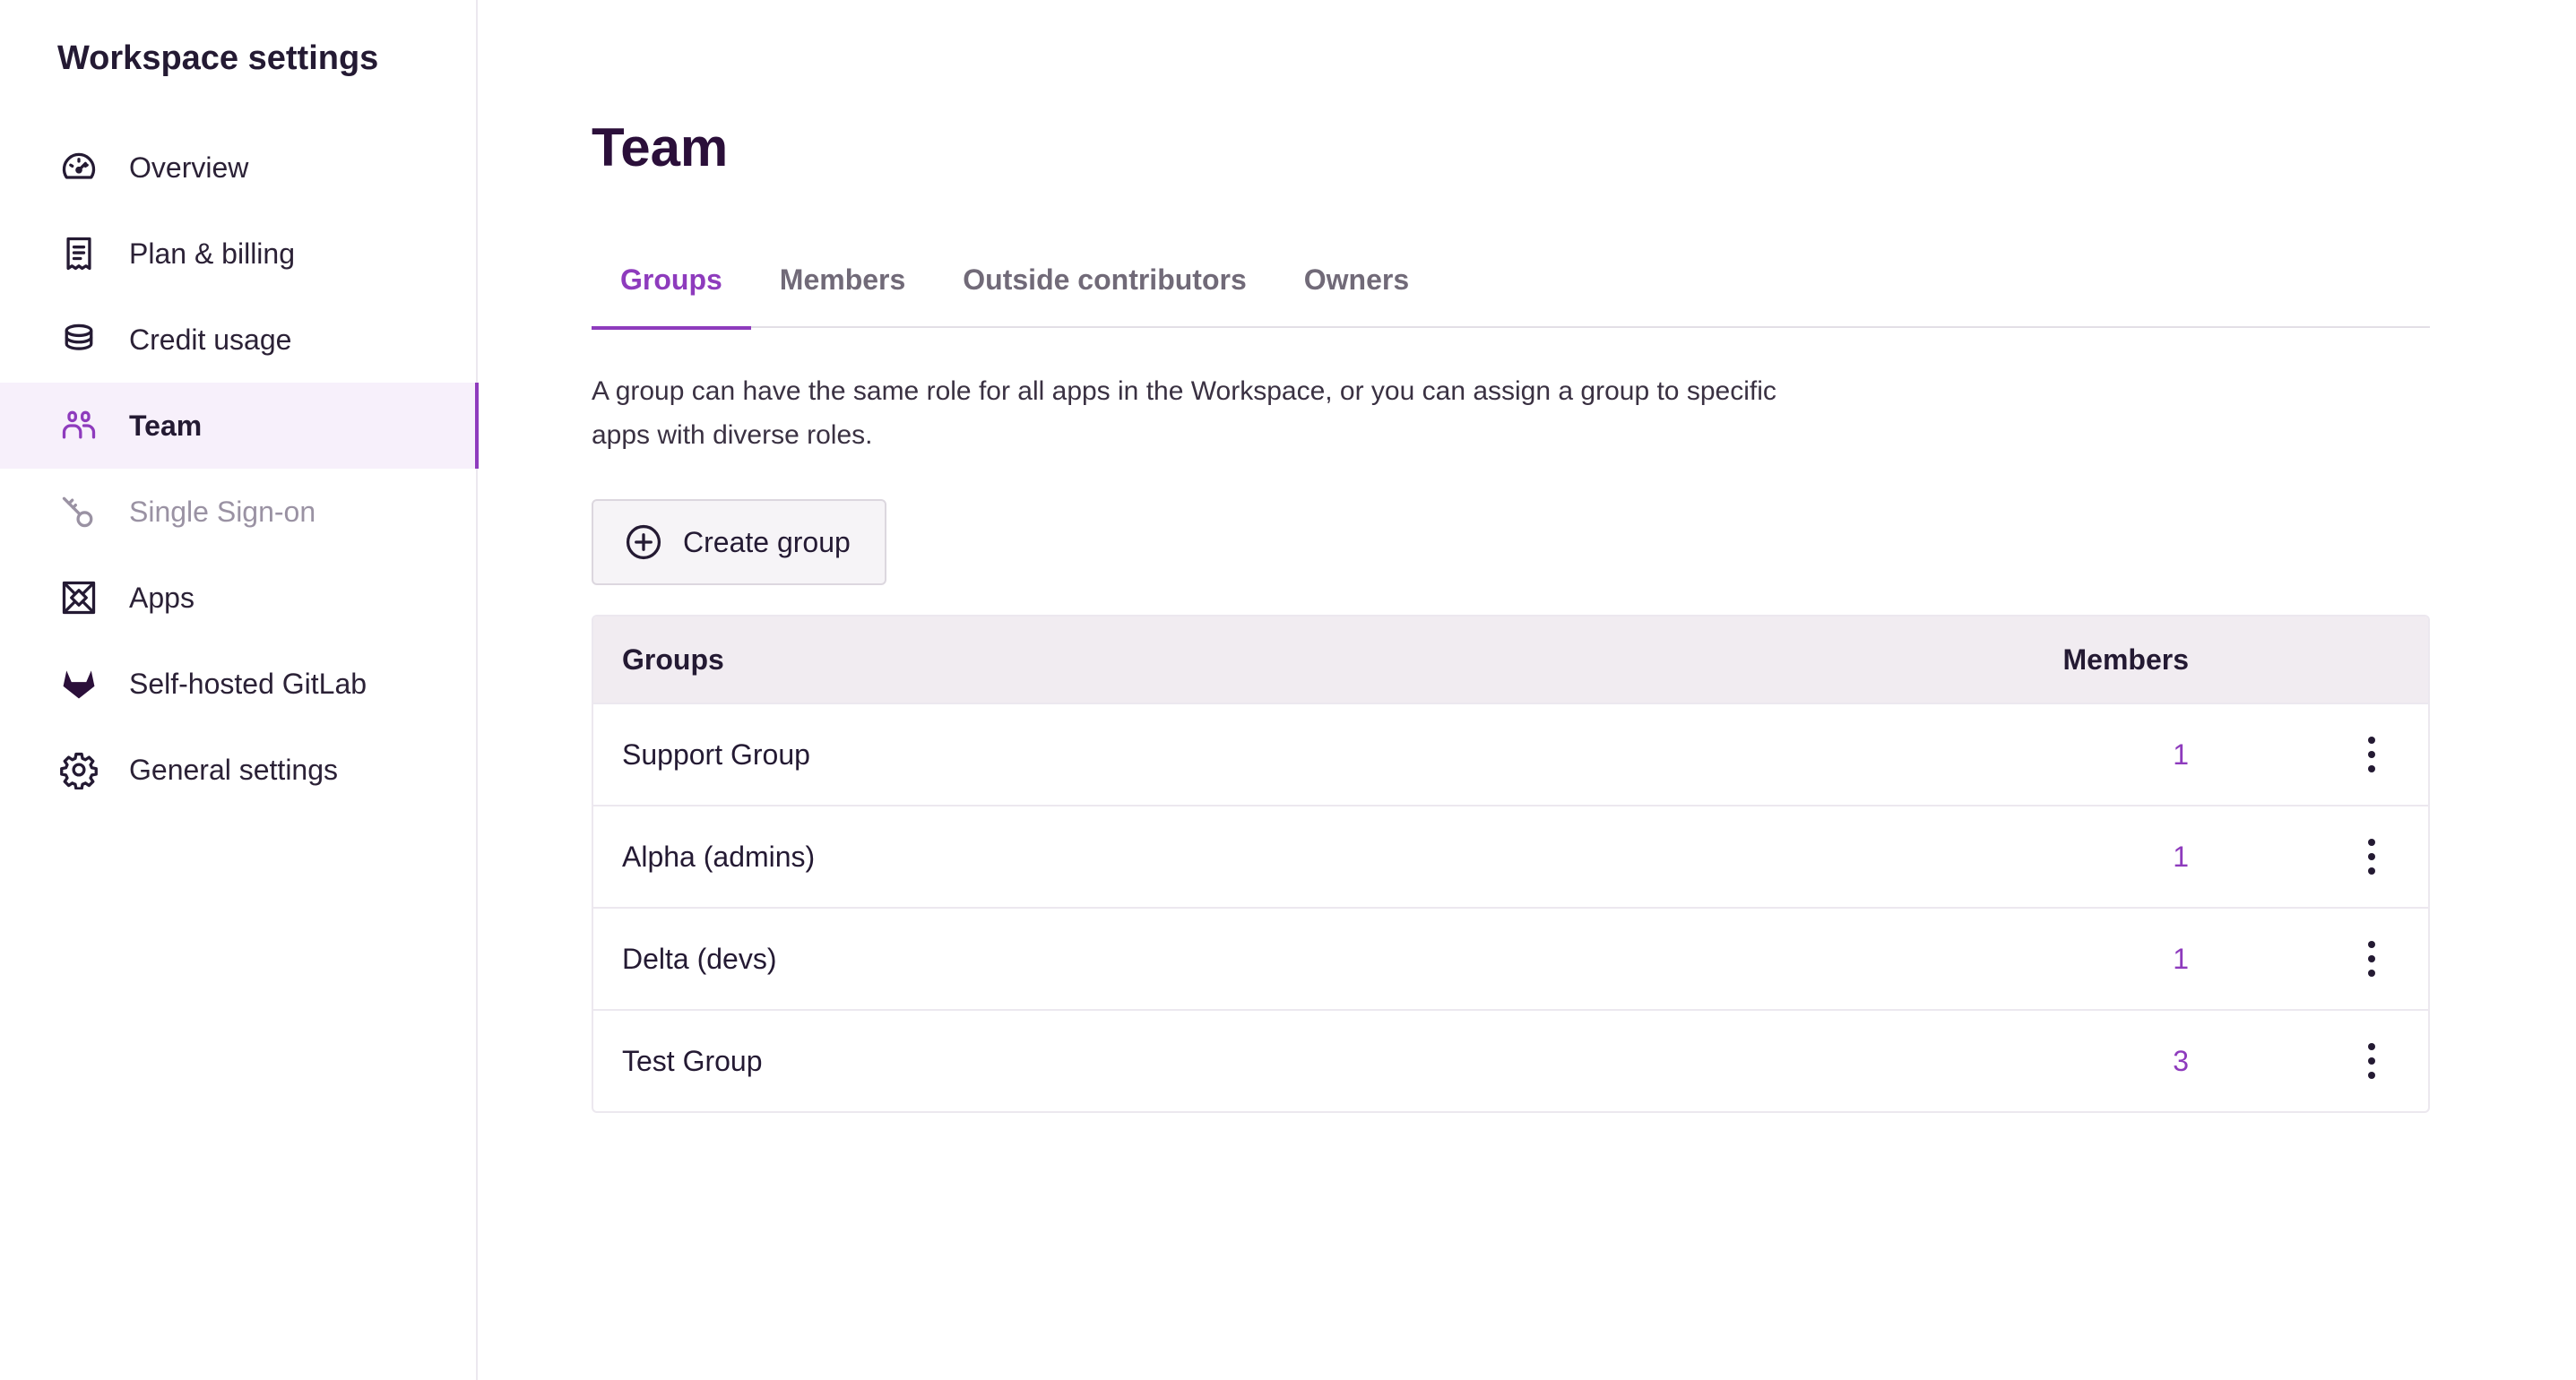  Describe the element at coordinates (234, 769) in the screenshot. I see `sidebar-item-label: General settings` at that location.